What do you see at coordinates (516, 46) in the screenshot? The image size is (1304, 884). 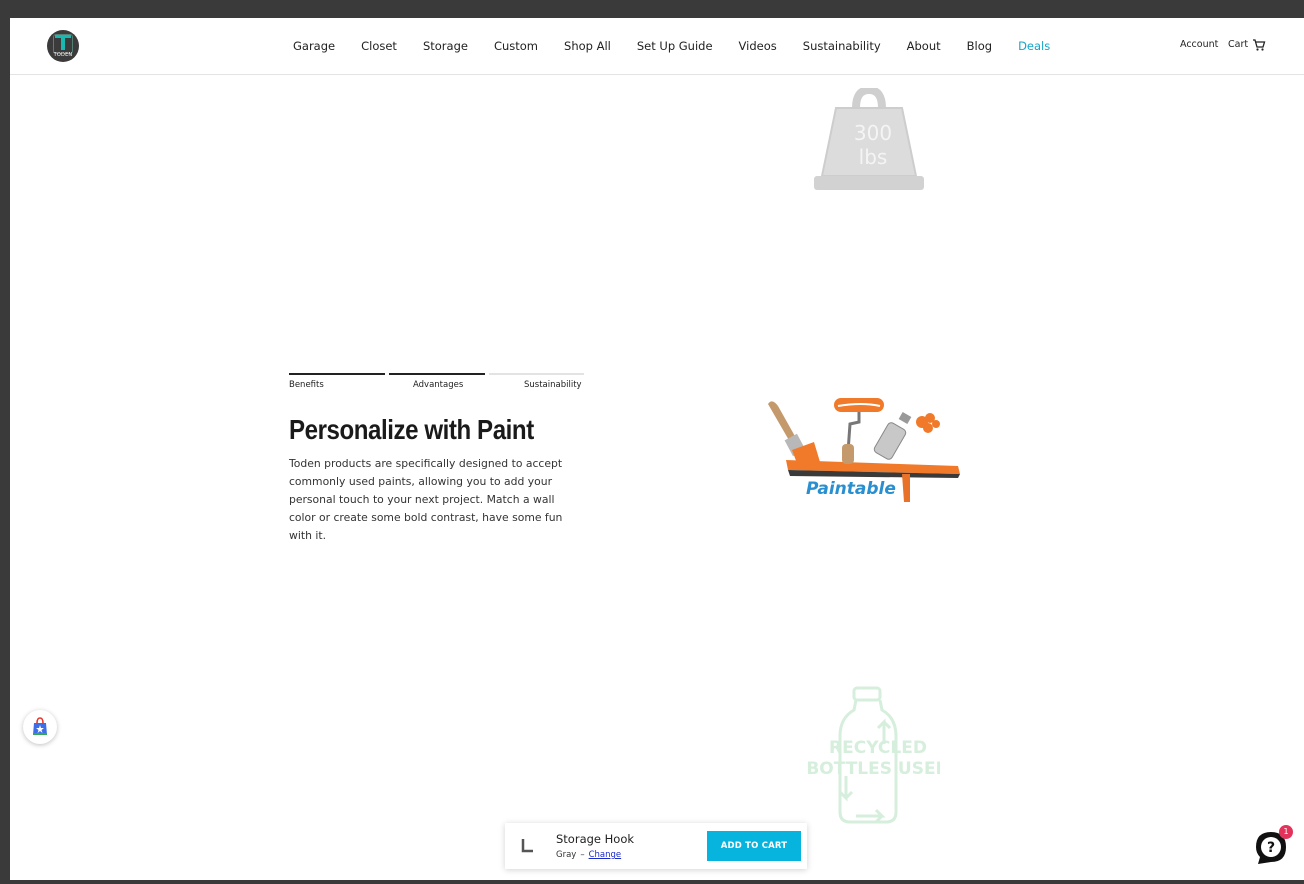 I see `nav-custom: Custom` at bounding box center [516, 46].